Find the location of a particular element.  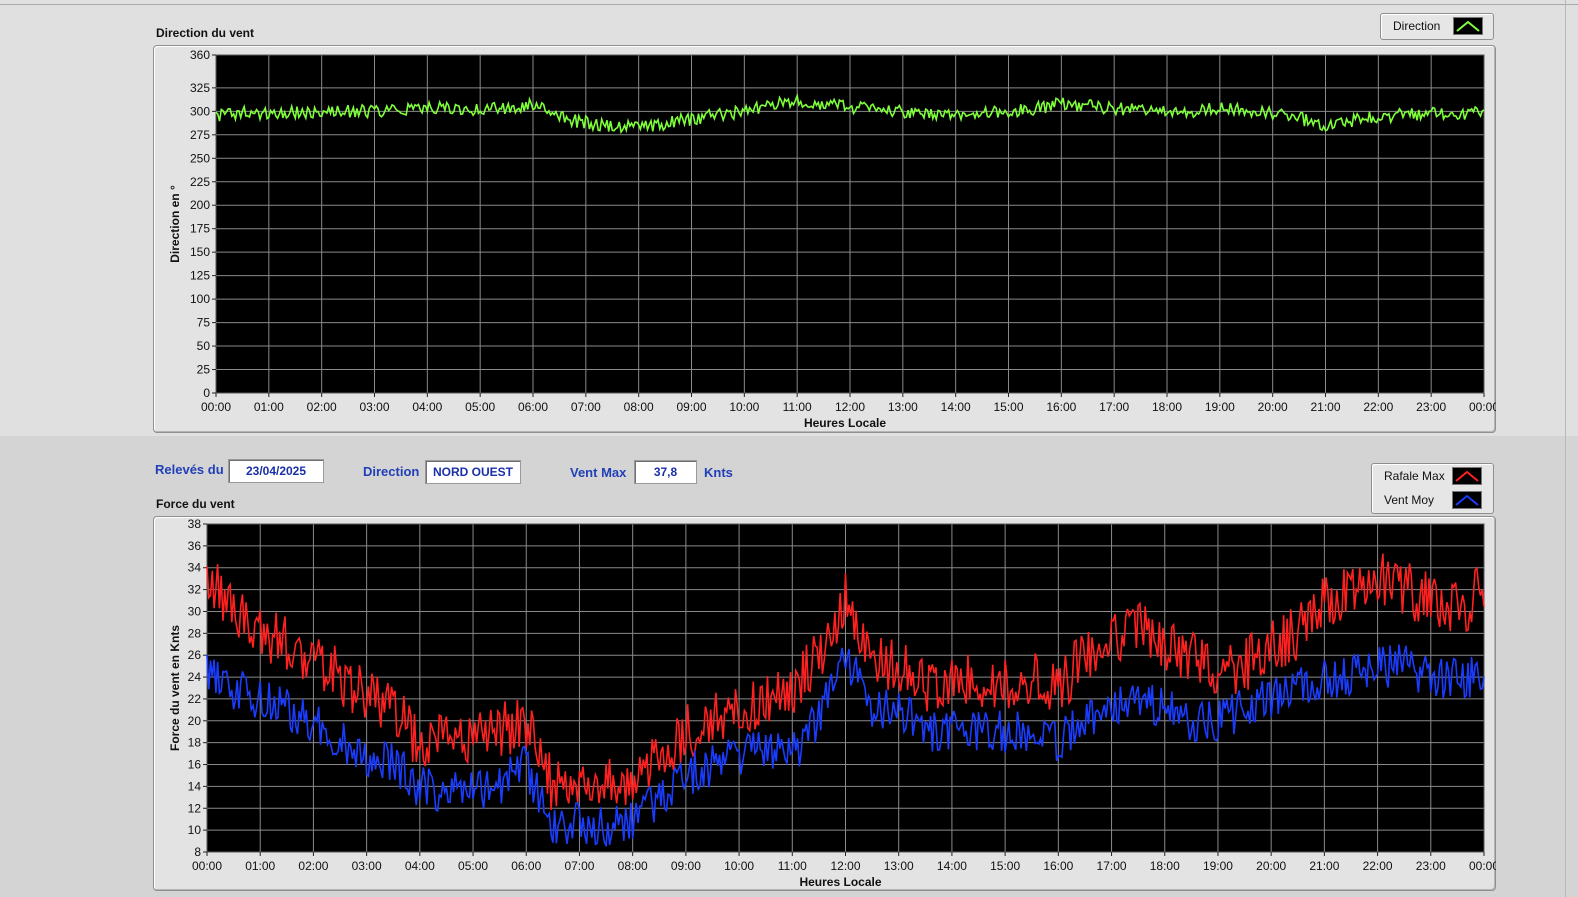

direction-label: Direction is located at coordinates (391, 471).